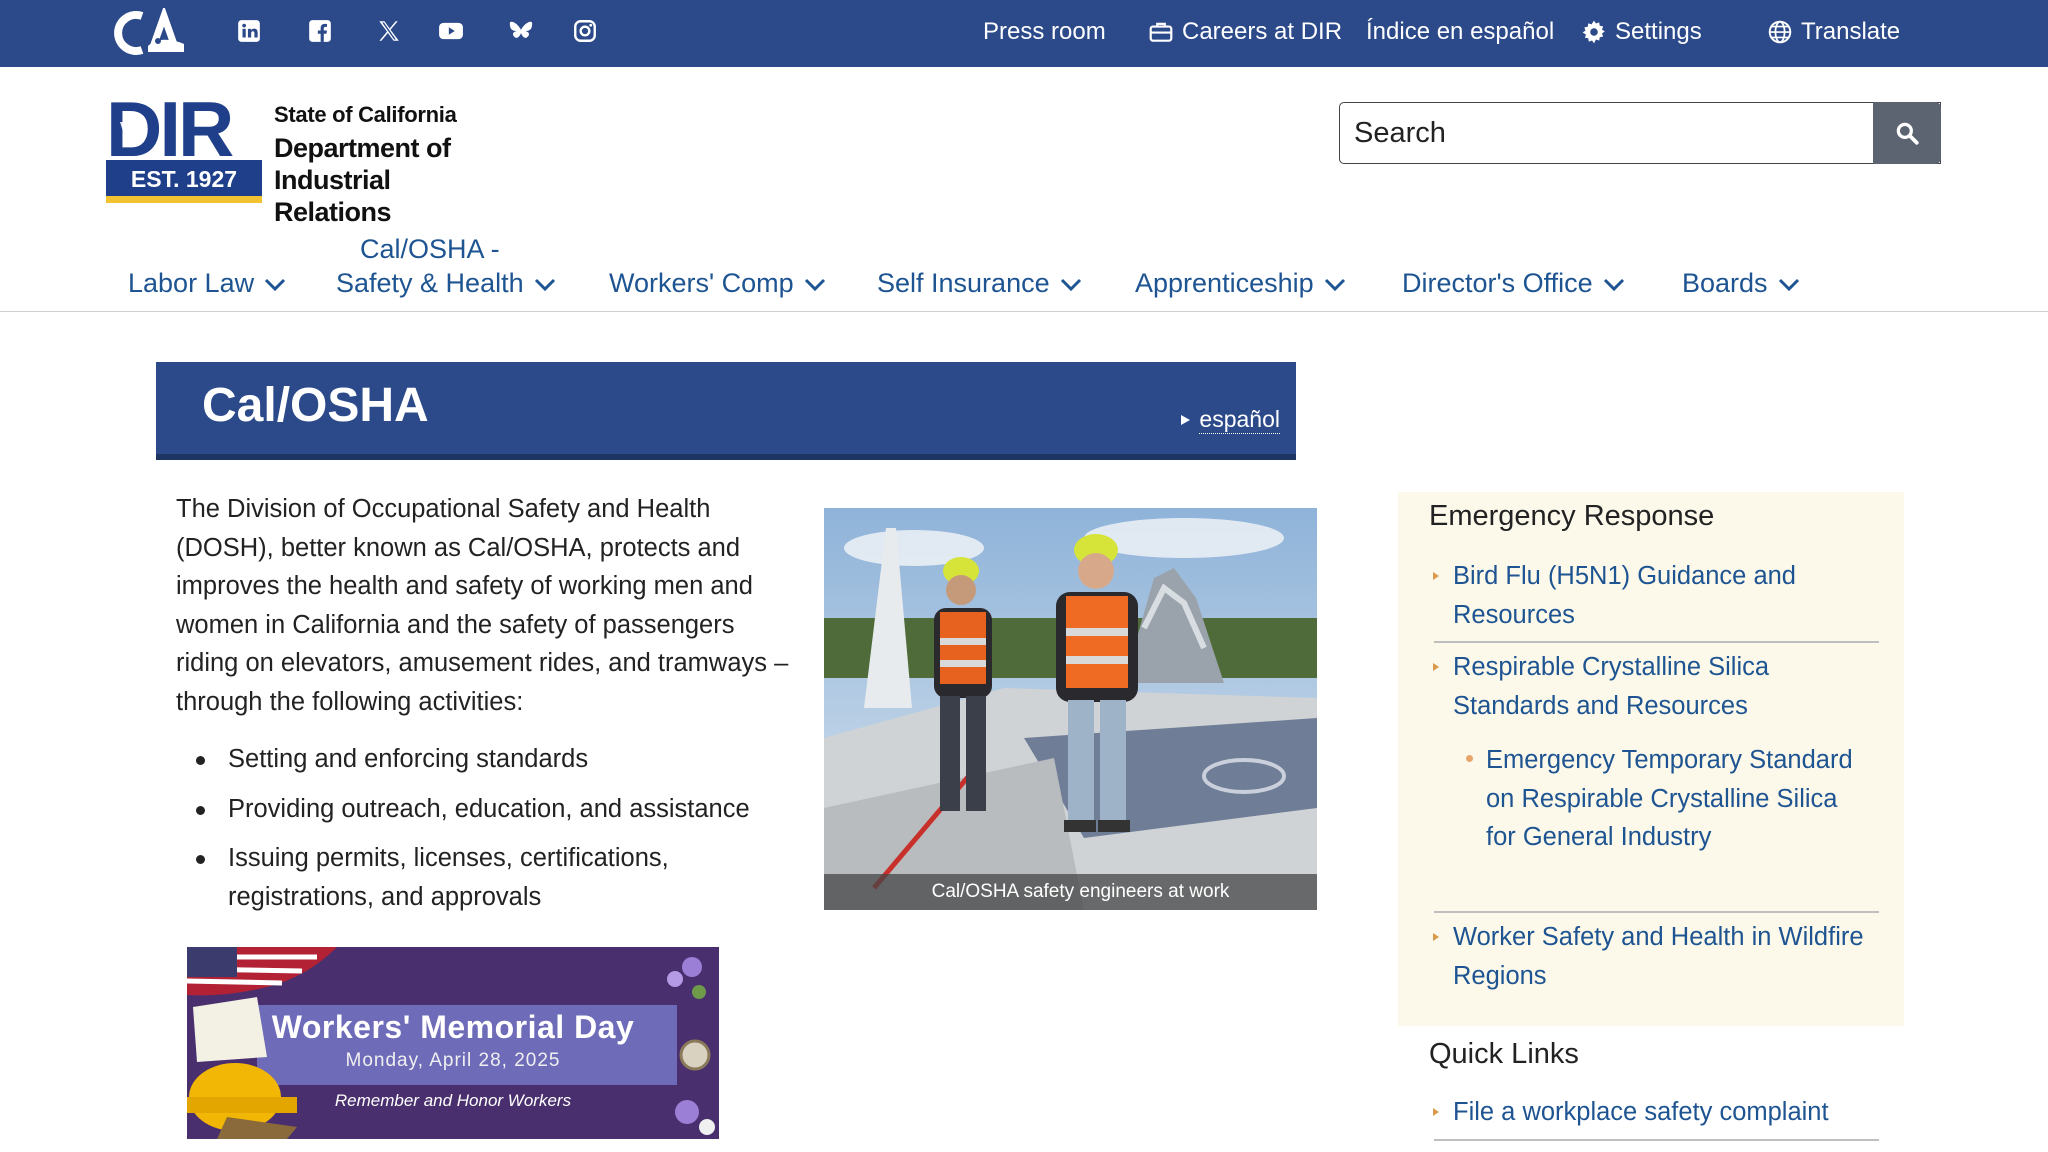 This screenshot has width=2048, height=1152. Describe the element at coordinates (1851, 31) in the screenshot. I see `translate-label: Translate` at that location.